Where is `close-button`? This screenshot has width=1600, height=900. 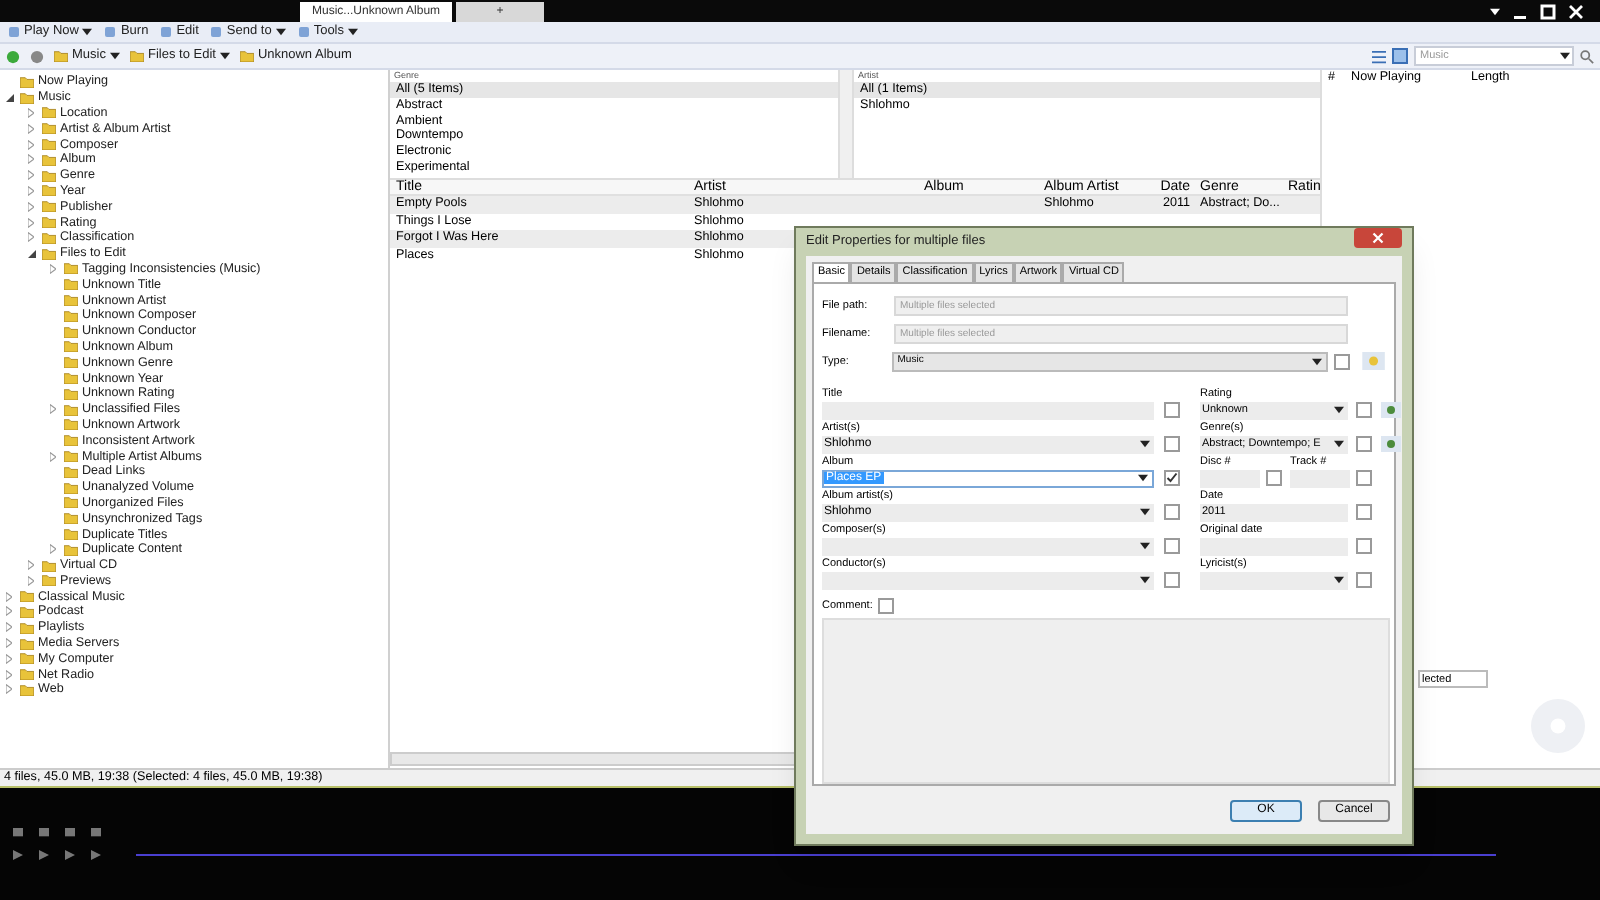 close-button is located at coordinates (1378, 238).